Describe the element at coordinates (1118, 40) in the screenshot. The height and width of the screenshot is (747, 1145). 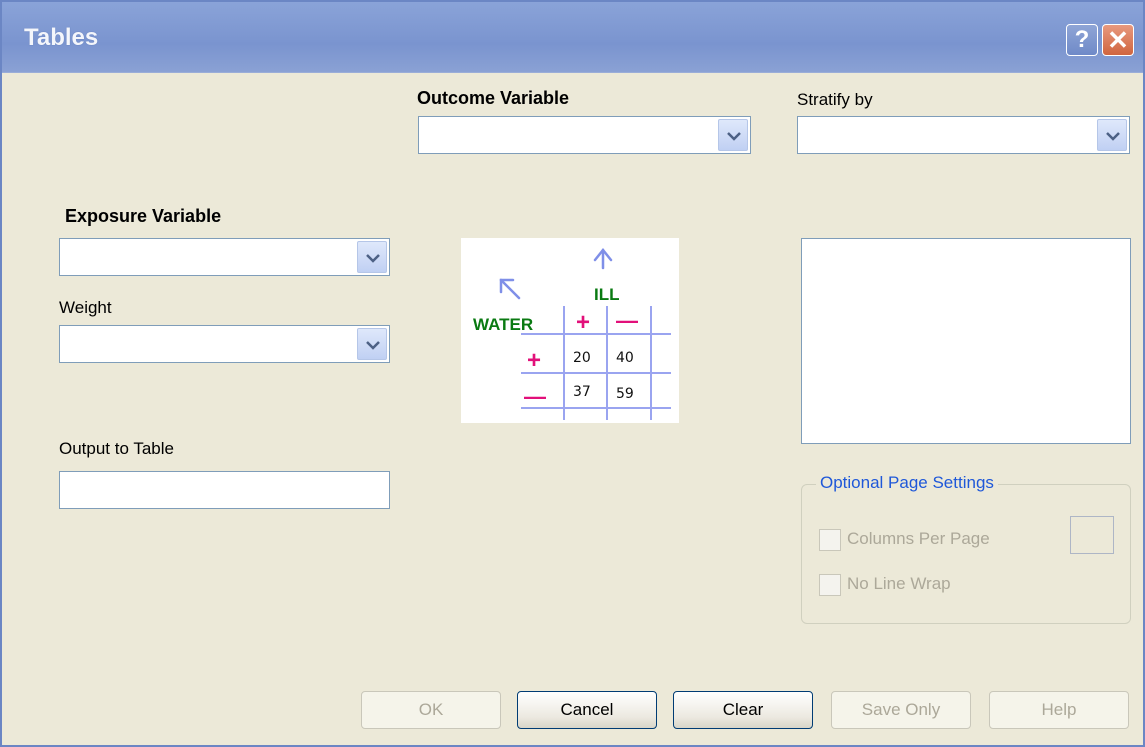
I see `close-icon: ✕` at that location.